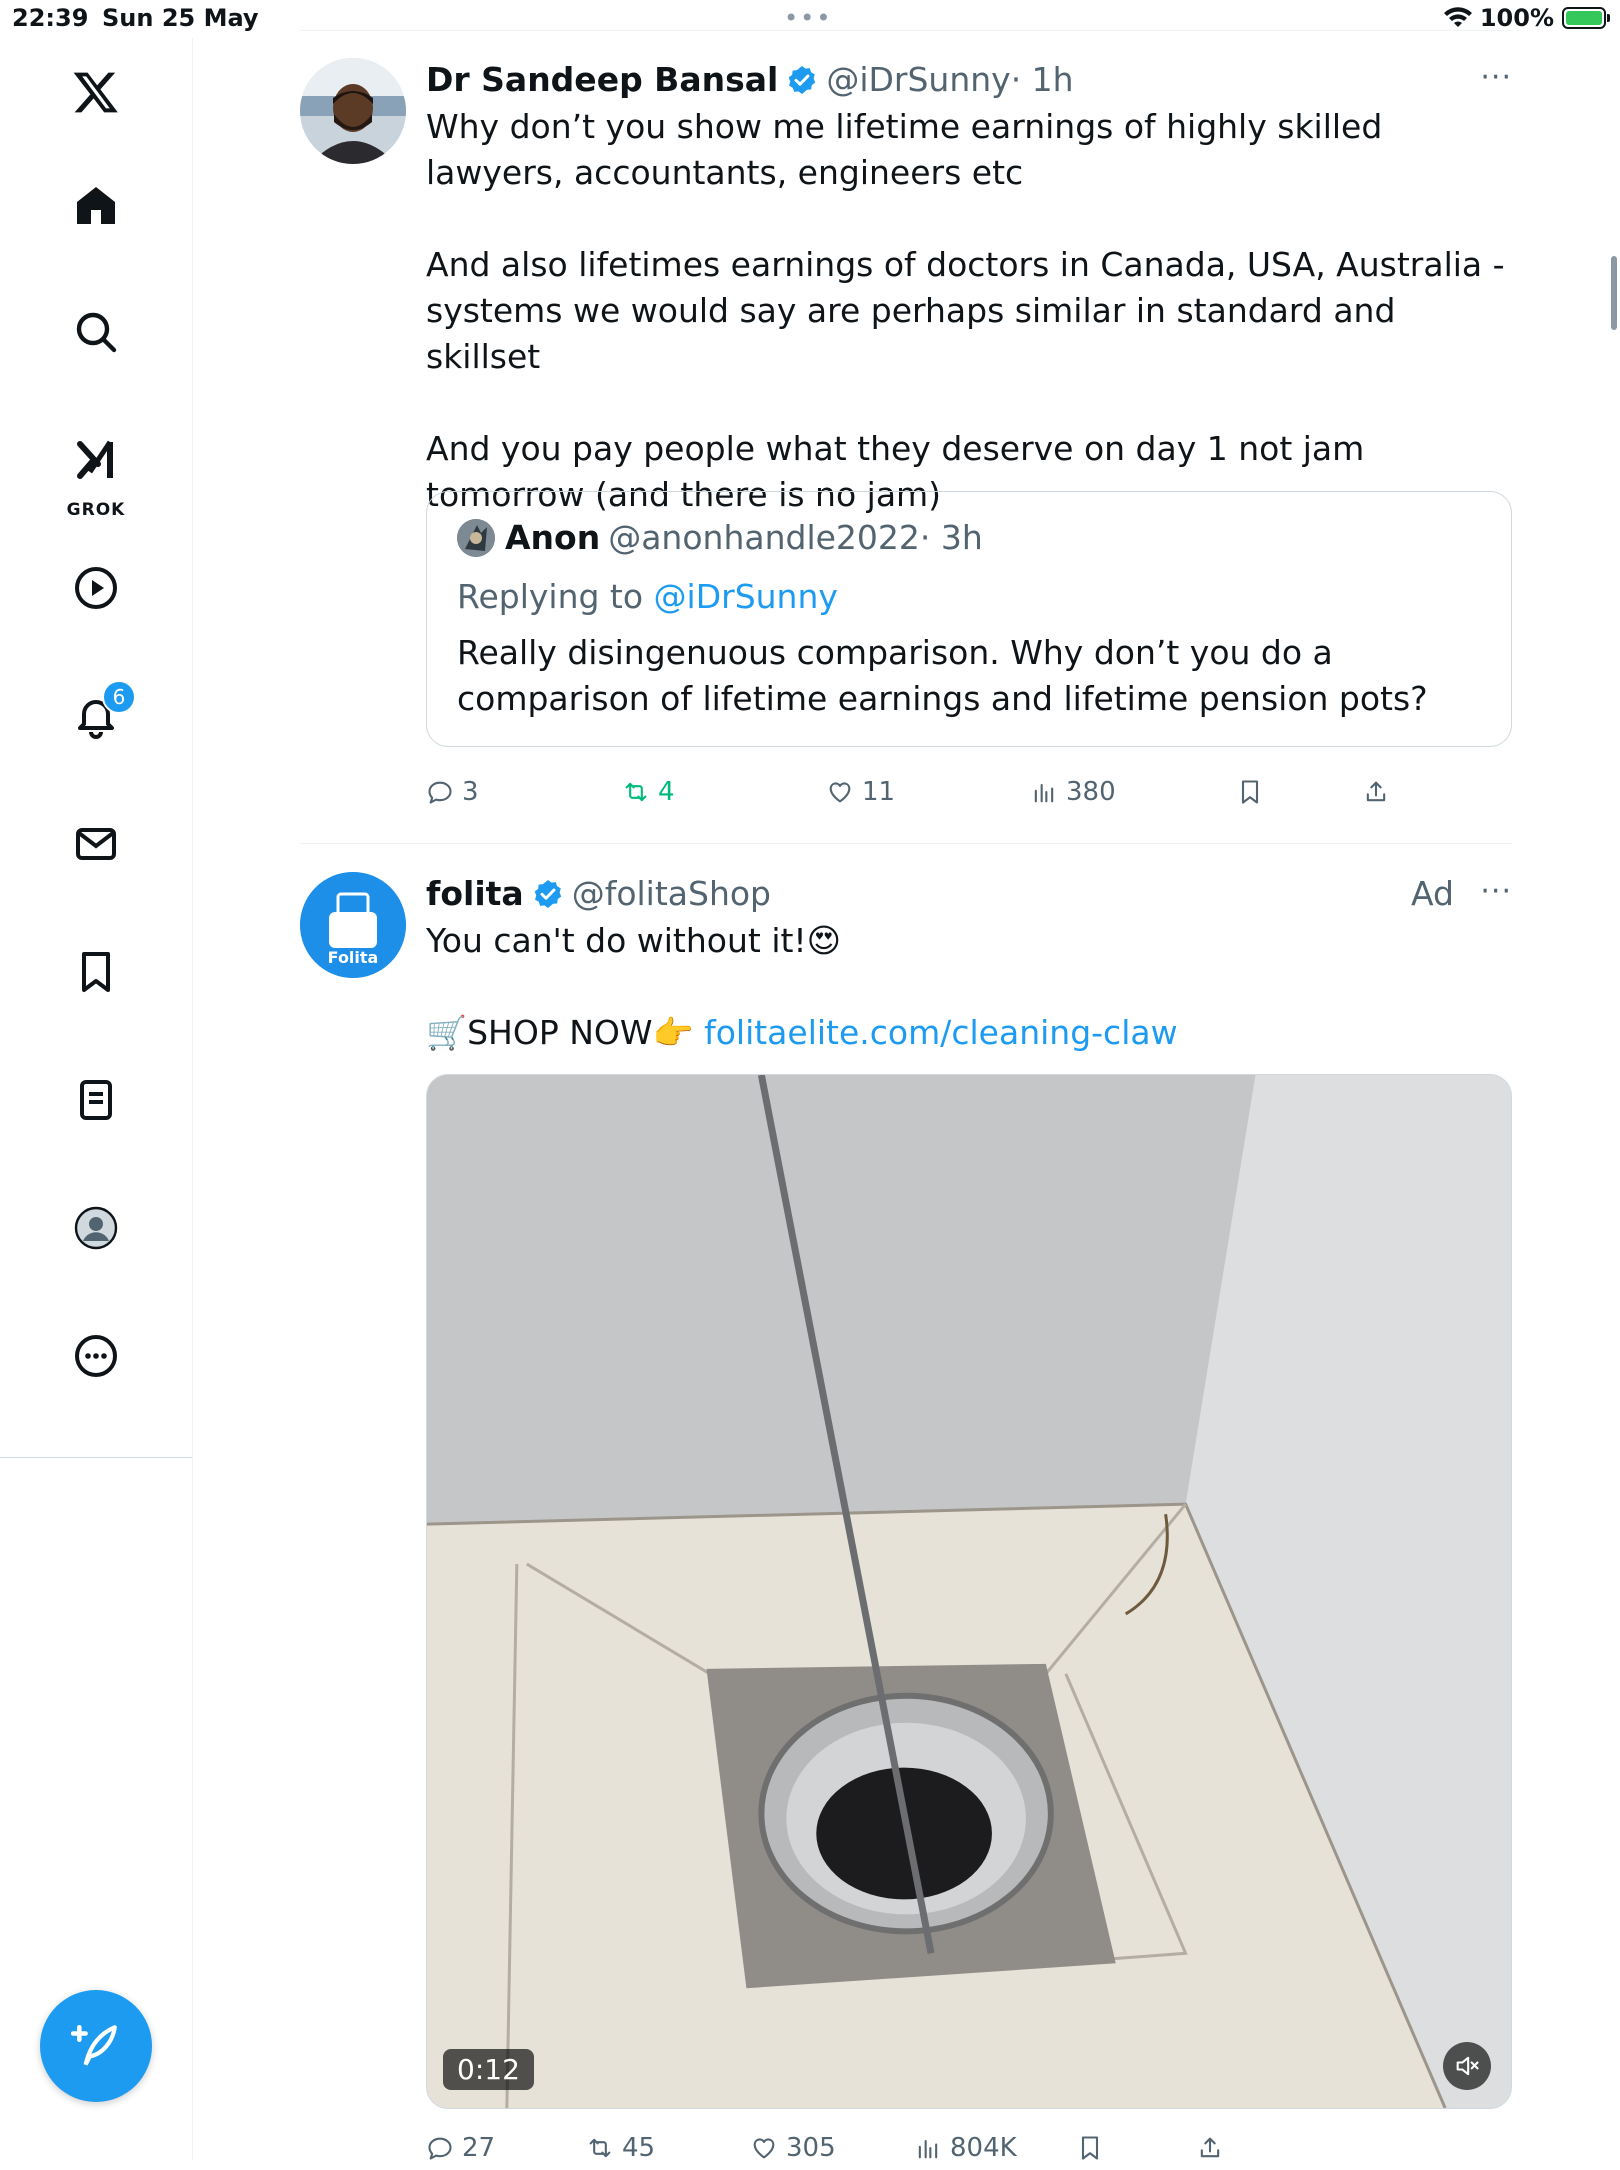 The image size is (1620, 2170). What do you see at coordinates (475, 894) in the screenshot?
I see `author-name: folita` at bounding box center [475, 894].